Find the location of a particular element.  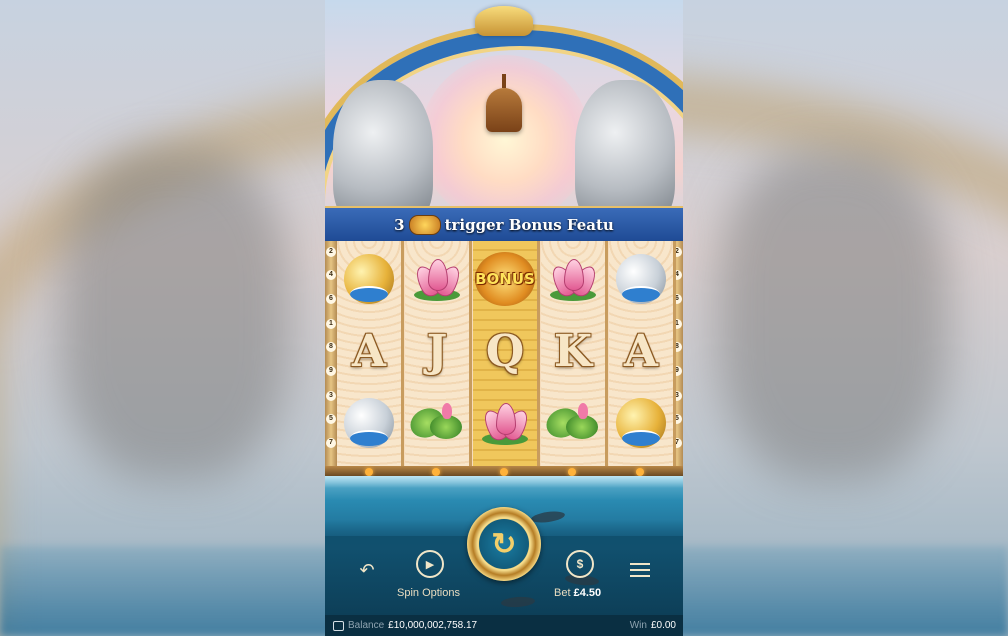

reel-grid: 246189357 246189357 A J BONUS Q K A is located at coordinates (504, 353).